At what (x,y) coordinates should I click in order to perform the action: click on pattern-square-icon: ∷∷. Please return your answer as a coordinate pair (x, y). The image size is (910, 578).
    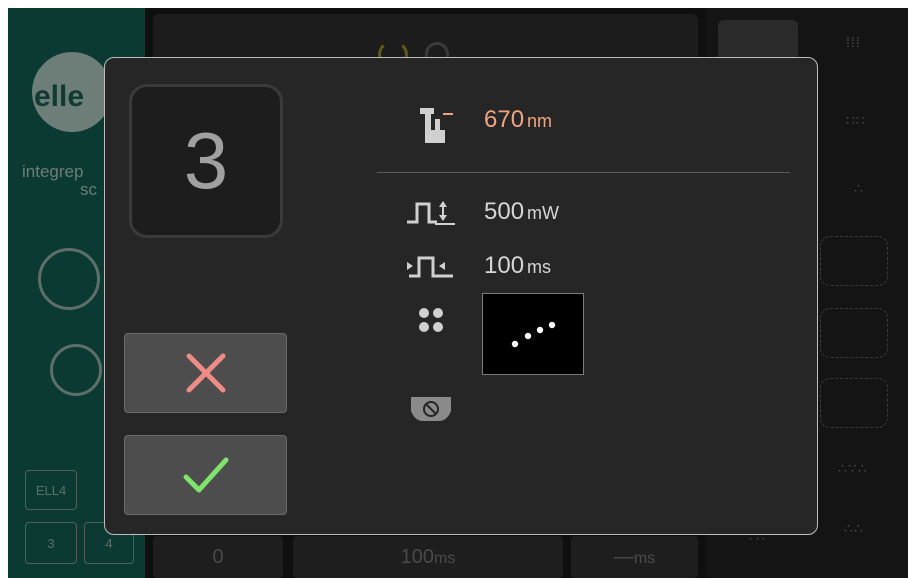
    Looking at the image, I should click on (856, 120).